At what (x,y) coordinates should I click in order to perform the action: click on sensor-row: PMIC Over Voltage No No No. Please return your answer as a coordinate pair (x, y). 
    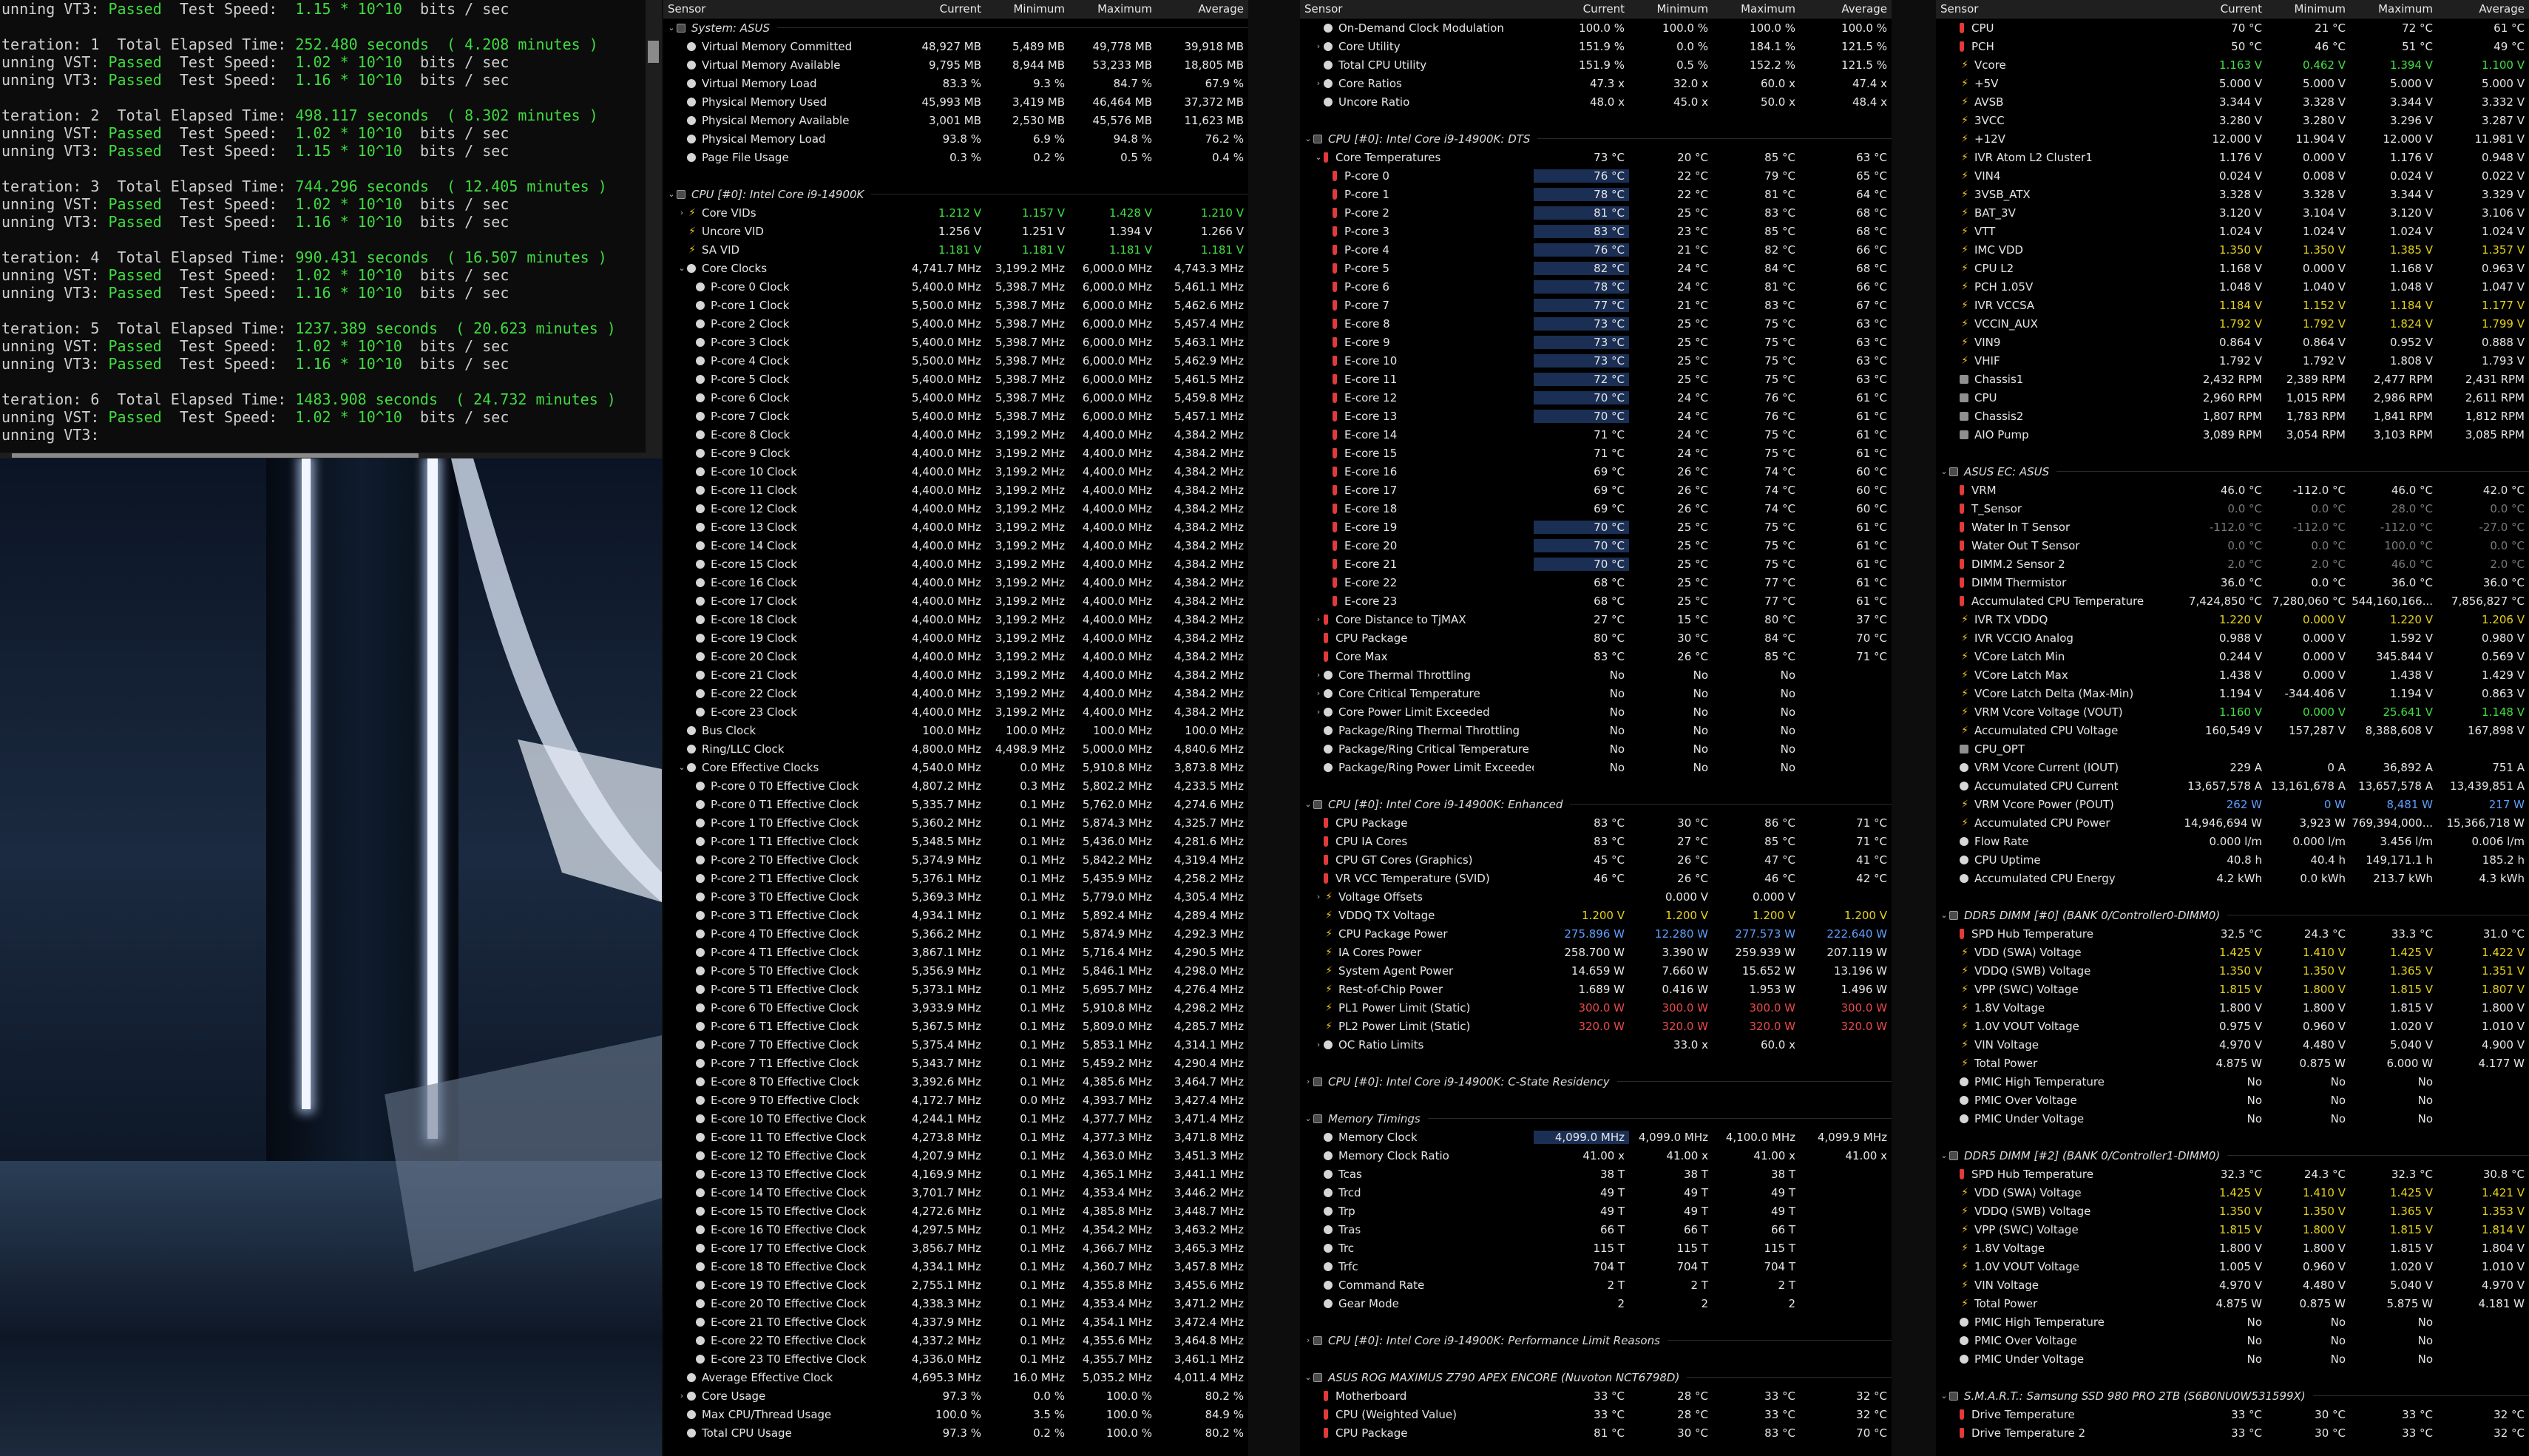
    Looking at the image, I should click on (2232, 1340).